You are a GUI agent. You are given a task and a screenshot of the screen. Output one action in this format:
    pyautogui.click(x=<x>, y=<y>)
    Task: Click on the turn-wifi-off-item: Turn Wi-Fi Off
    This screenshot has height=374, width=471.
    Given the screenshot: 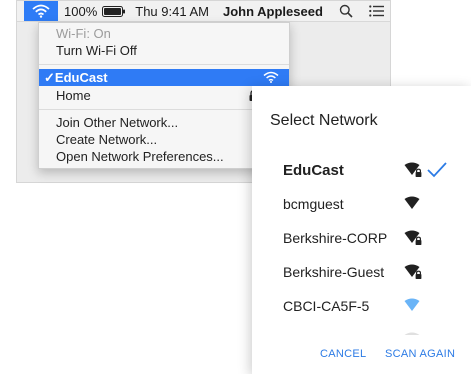 What is the action you would take?
    pyautogui.click(x=164, y=50)
    